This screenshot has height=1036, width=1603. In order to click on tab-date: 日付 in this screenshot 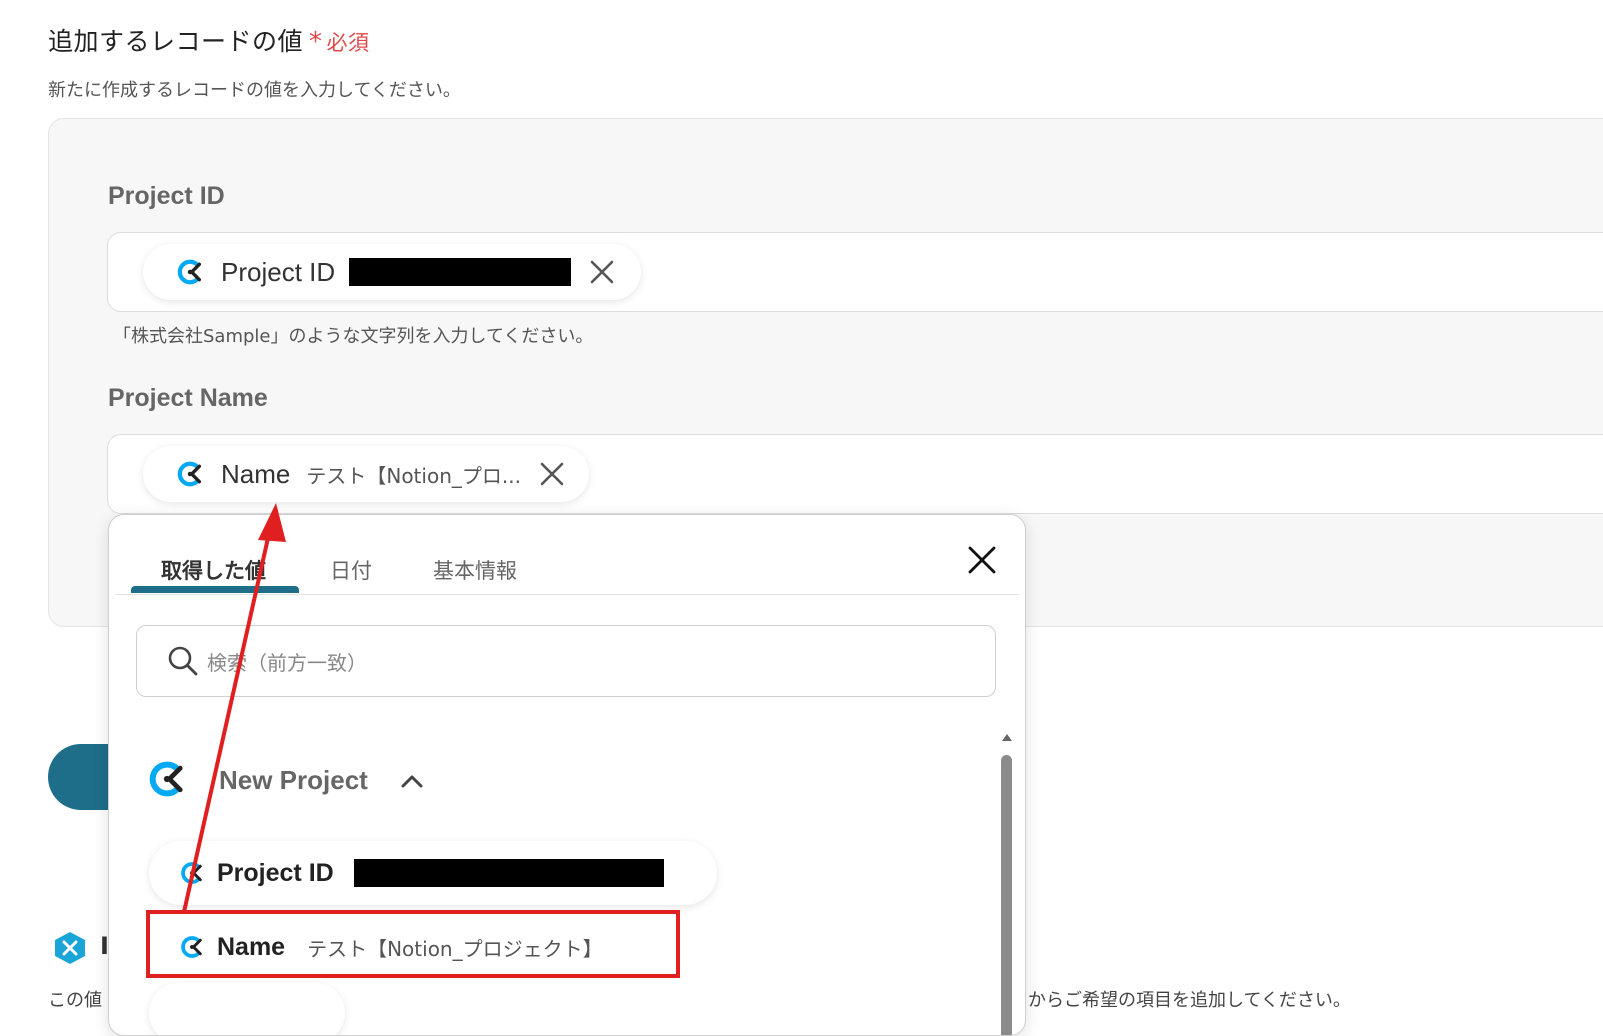, I will do `click(351, 570)`.